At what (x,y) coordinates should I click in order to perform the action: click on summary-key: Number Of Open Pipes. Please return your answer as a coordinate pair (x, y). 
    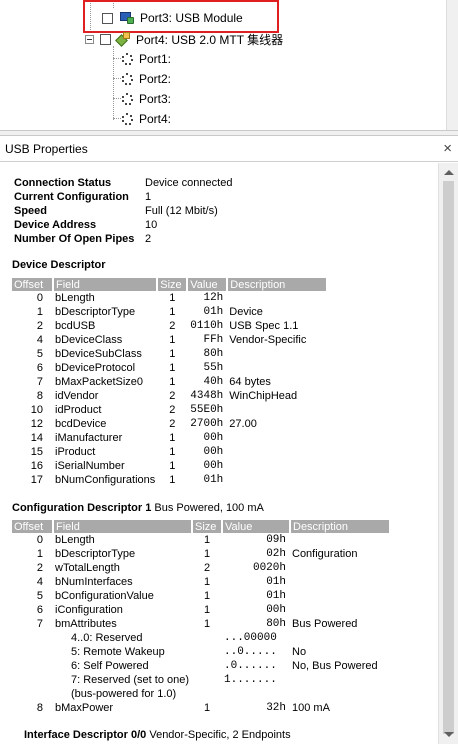
    Looking at the image, I should click on (74, 239).